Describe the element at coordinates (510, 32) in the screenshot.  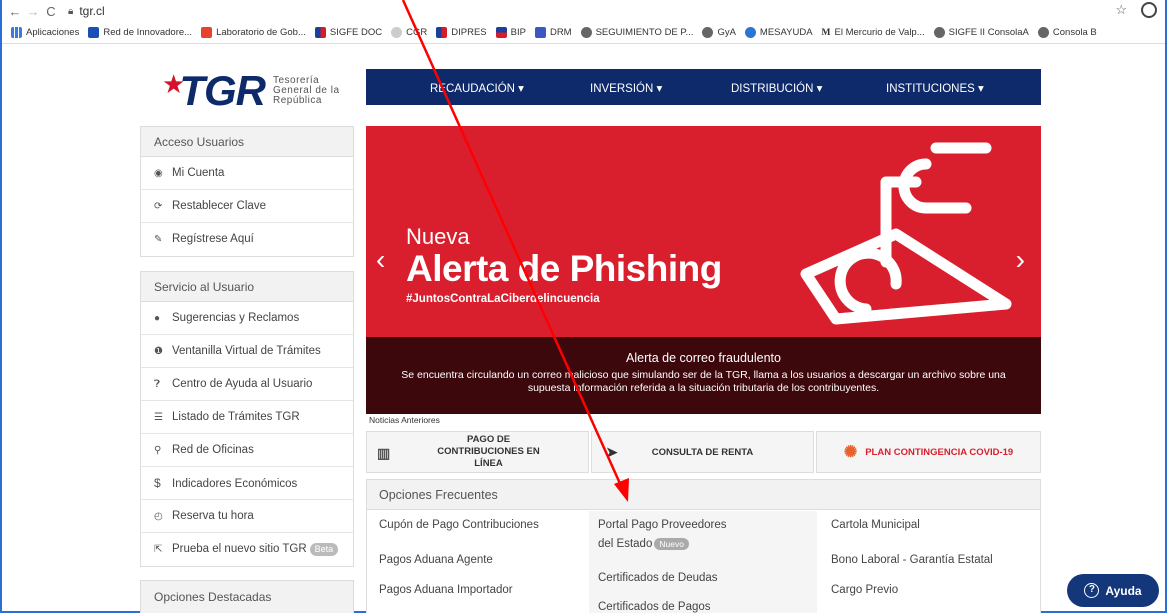
I see `bookmark-item: BIP` at that location.